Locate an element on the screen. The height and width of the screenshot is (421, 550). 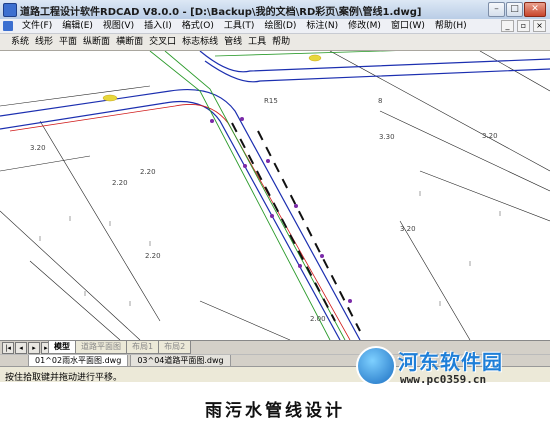
tab-layout2: 布局2 is located at coordinates (175, 347).